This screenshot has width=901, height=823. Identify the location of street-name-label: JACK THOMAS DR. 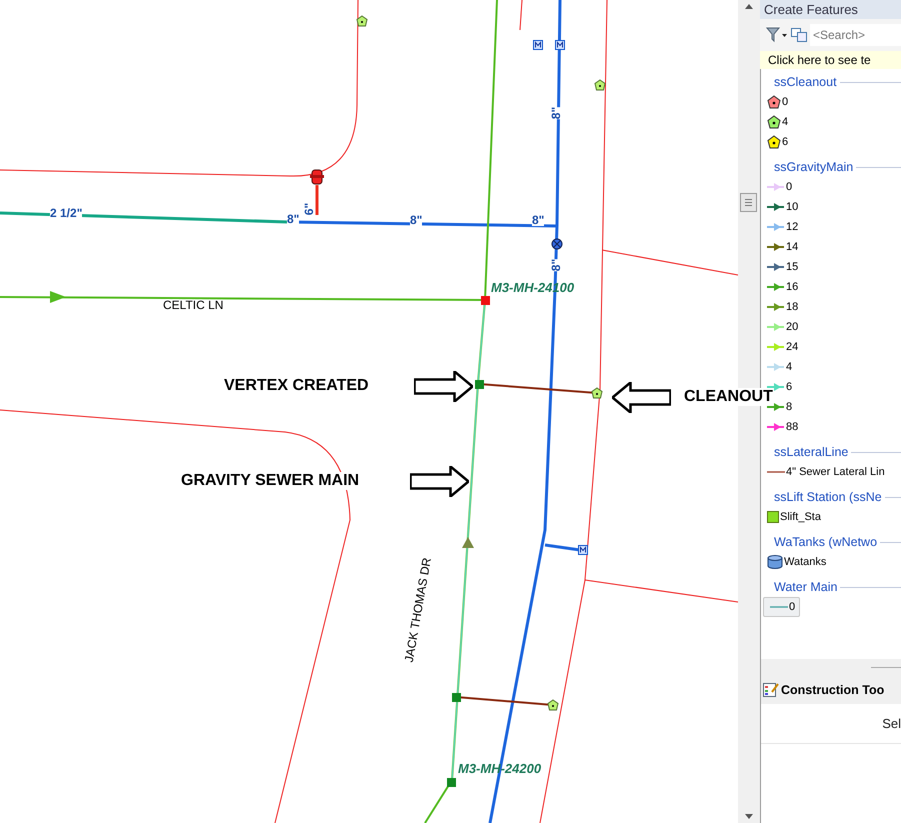
(417, 610).